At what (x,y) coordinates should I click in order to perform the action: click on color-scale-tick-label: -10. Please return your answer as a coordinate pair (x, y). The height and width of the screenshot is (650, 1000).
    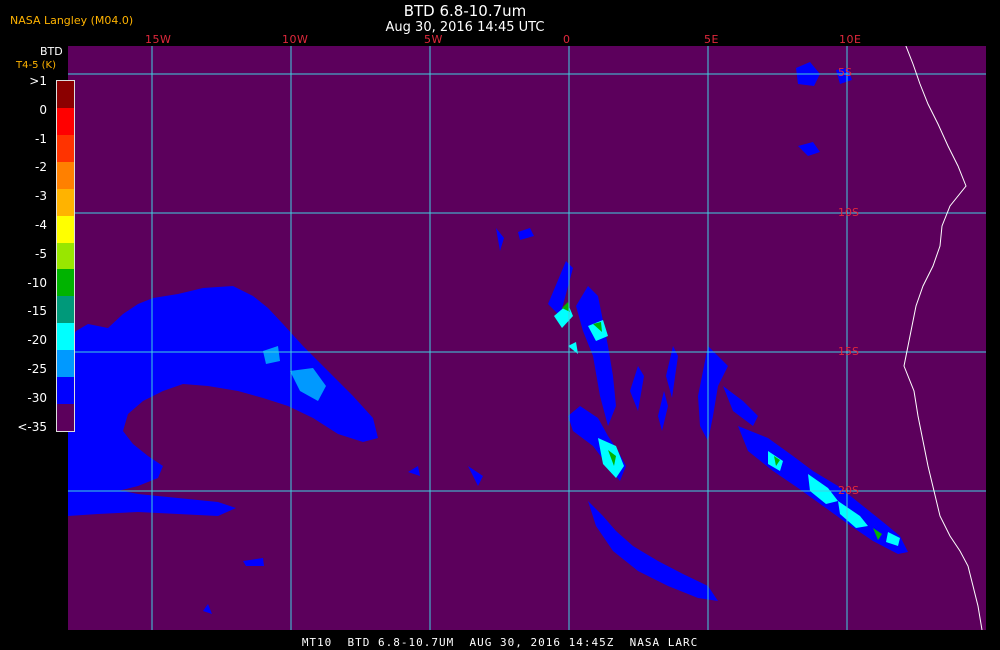
    Looking at the image, I should click on (37, 282).